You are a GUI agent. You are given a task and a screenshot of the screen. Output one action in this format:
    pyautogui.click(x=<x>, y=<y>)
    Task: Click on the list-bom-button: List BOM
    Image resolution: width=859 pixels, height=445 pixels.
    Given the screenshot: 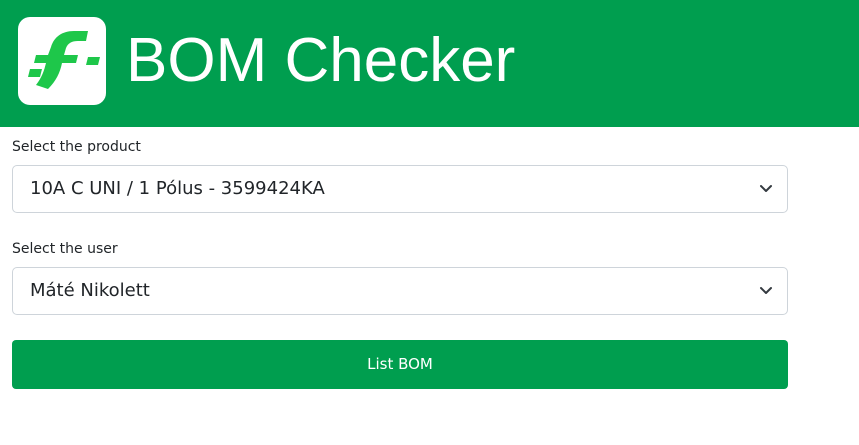 What is the action you would take?
    pyautogui.click(x=400, y=364)
    